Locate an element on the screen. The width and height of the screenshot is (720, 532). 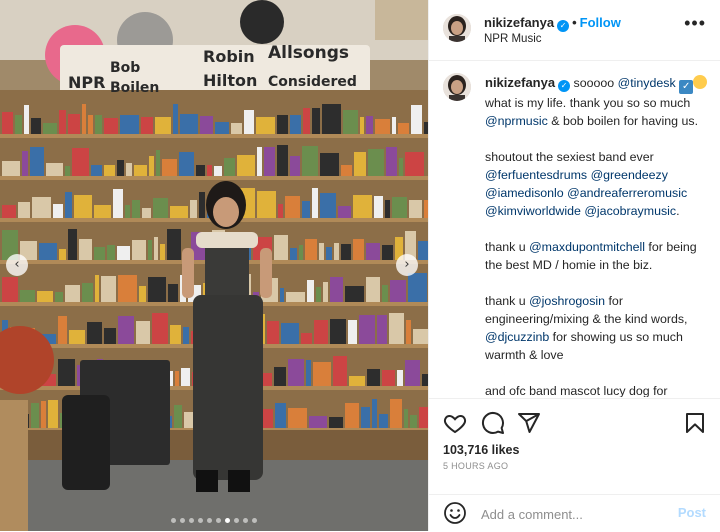
follow-button: Follow is located at coordinates (600, 22).